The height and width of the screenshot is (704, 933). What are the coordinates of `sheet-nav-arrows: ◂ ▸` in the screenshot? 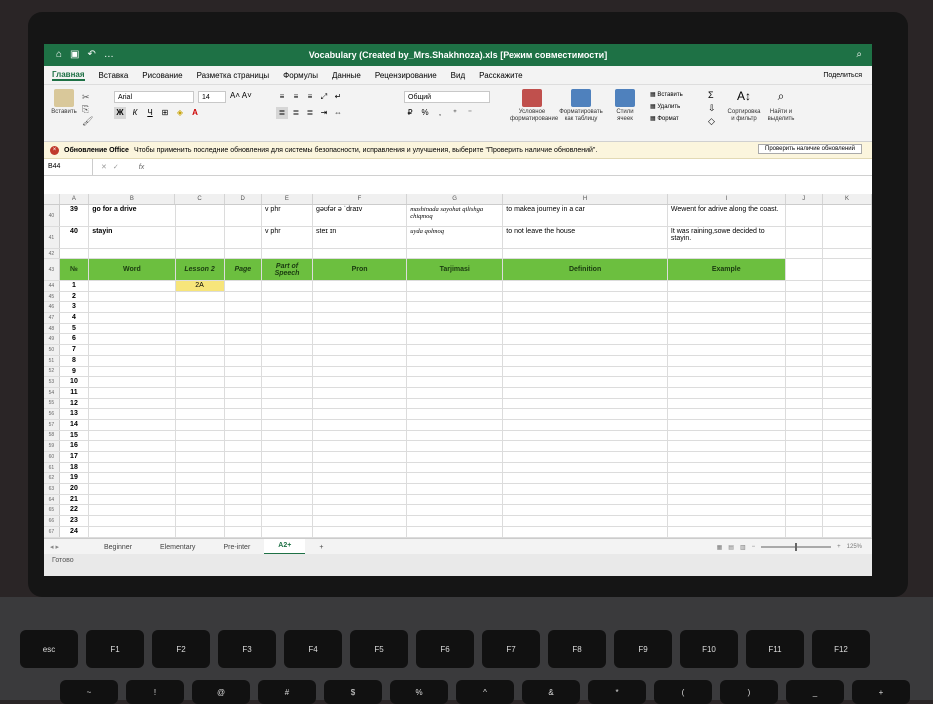 It's located at (67, 547).